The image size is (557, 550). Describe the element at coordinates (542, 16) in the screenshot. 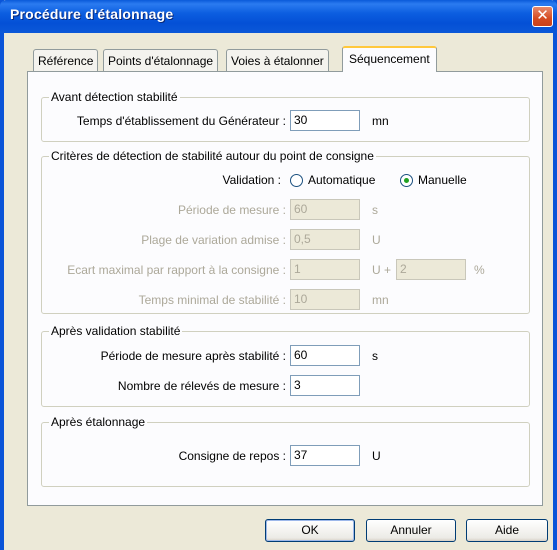

I see `close-icon: ✕` at that location.